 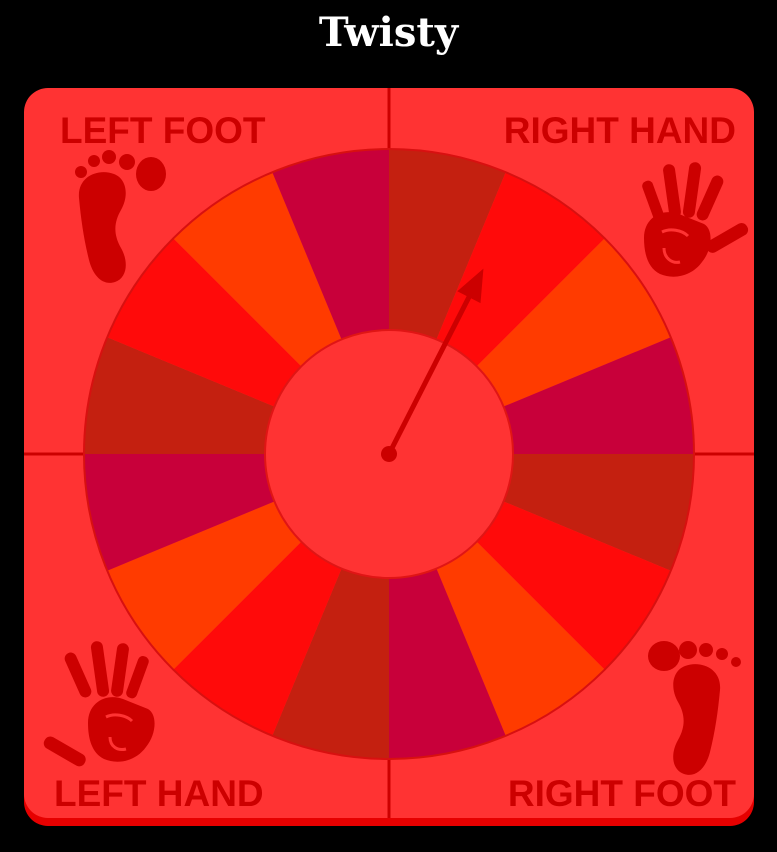 What do you see at coordinates (163, 130) in the screenshot?
I see `label-left-foot: LEFT FOOT` at bounding box center [163, 130].